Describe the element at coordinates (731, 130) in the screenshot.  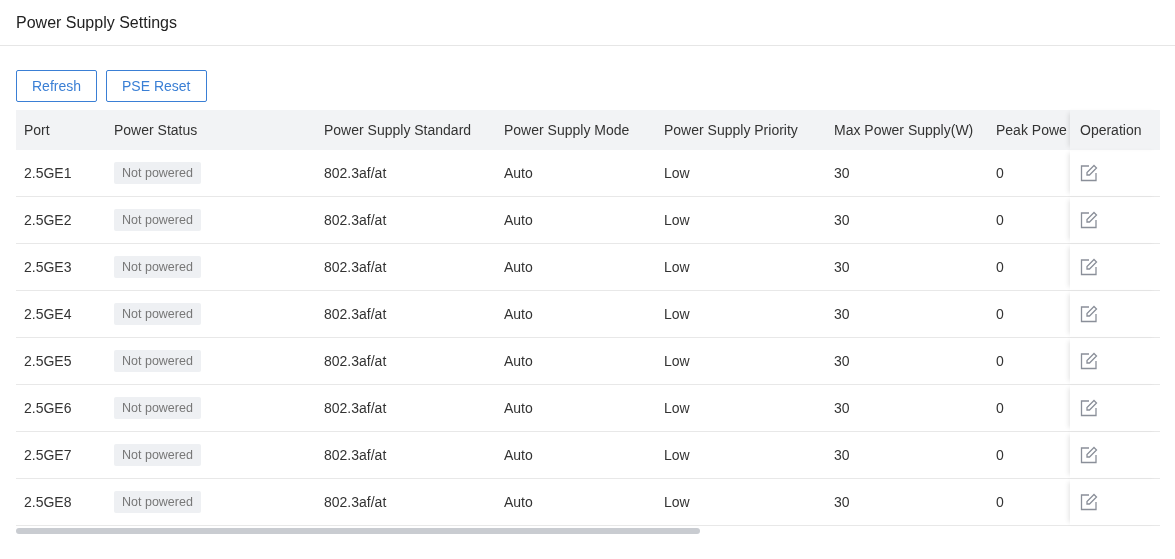
I see `column-header: Power Supply Priority` at that location.